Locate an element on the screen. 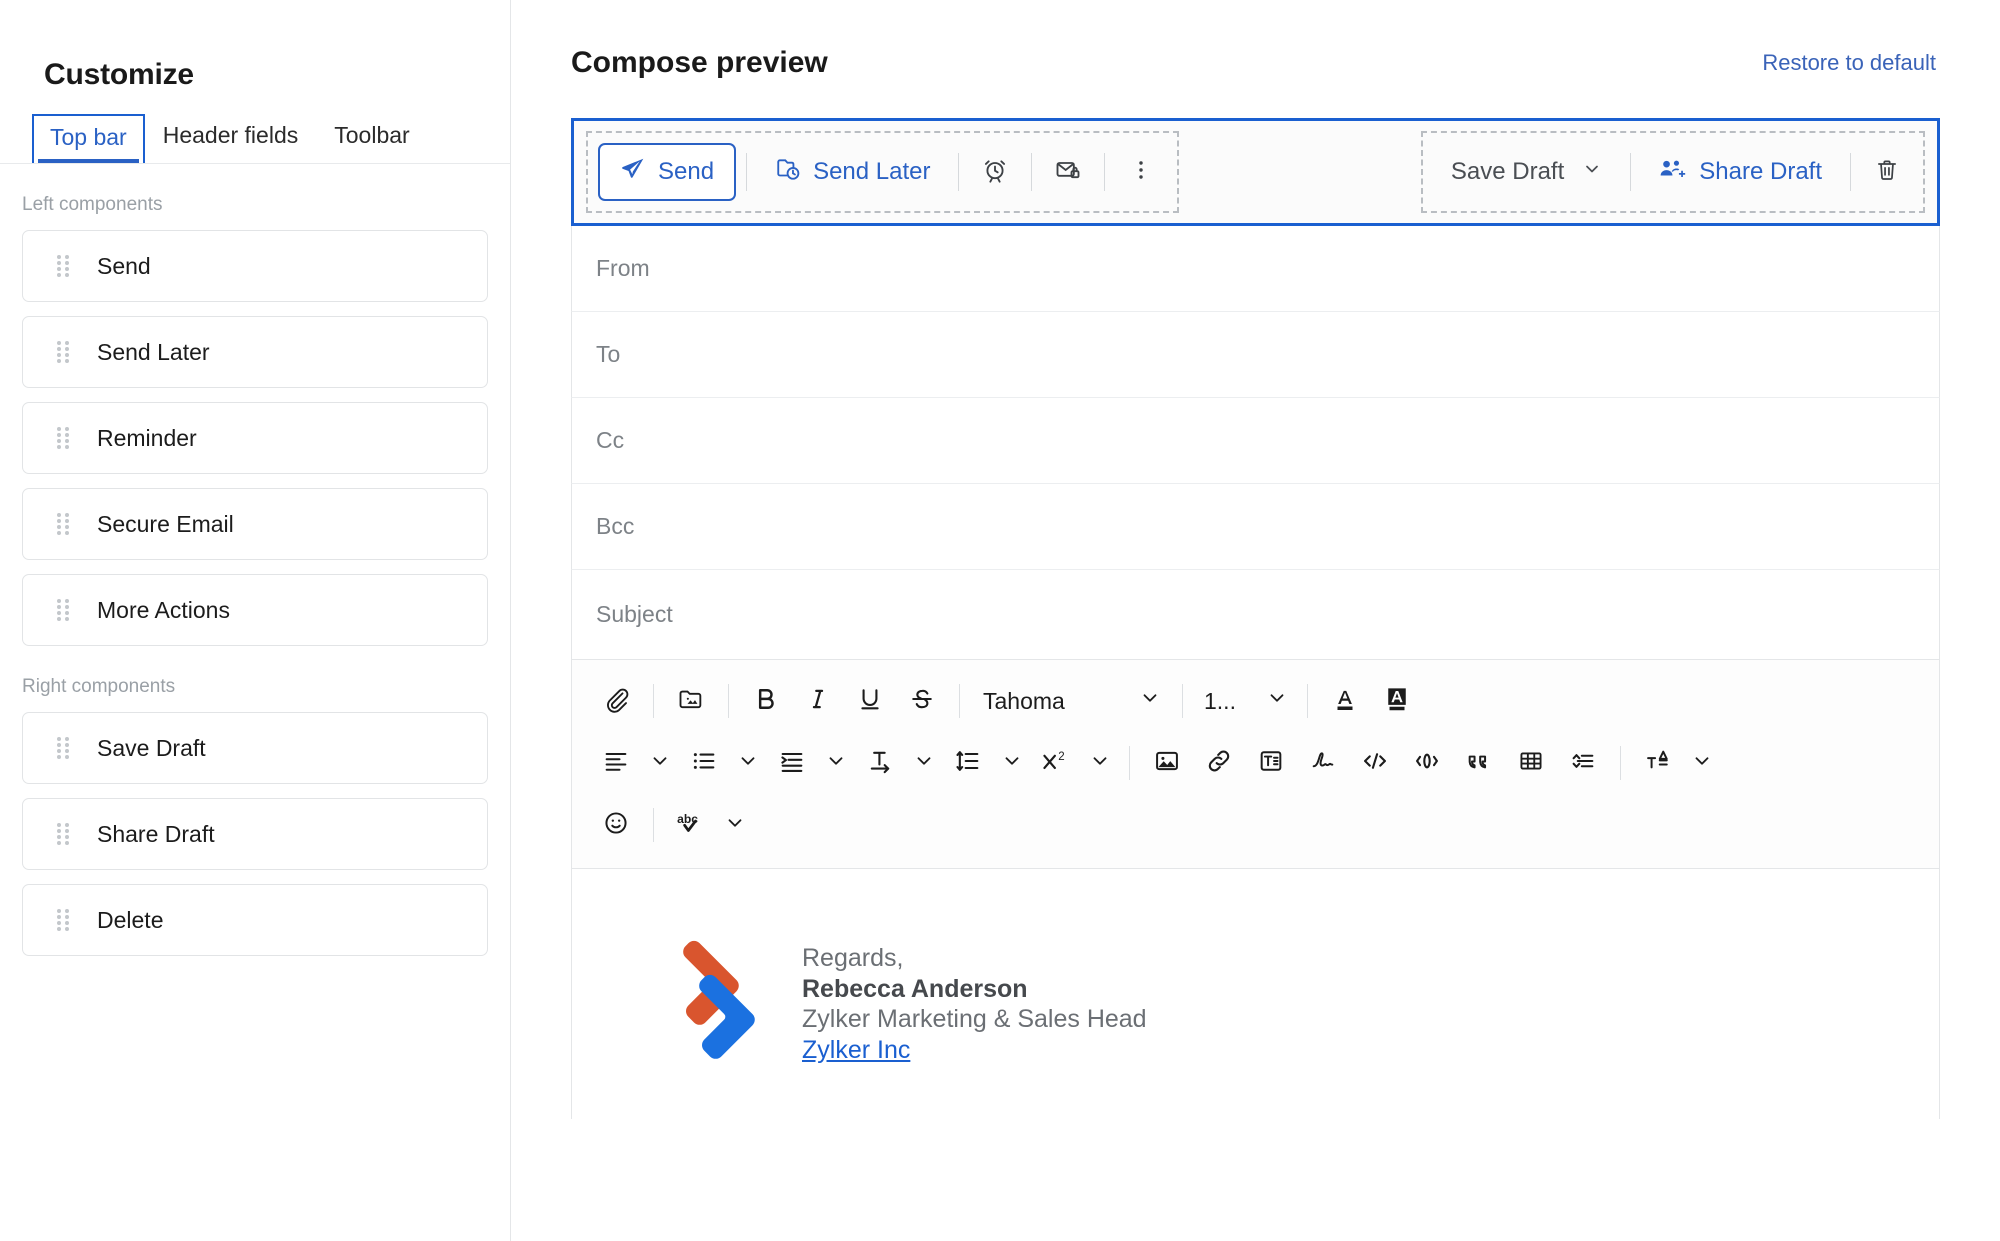 The width and height of the screenshot is (2000, 1241). send-button: Send is located at coordinates (667, 172).